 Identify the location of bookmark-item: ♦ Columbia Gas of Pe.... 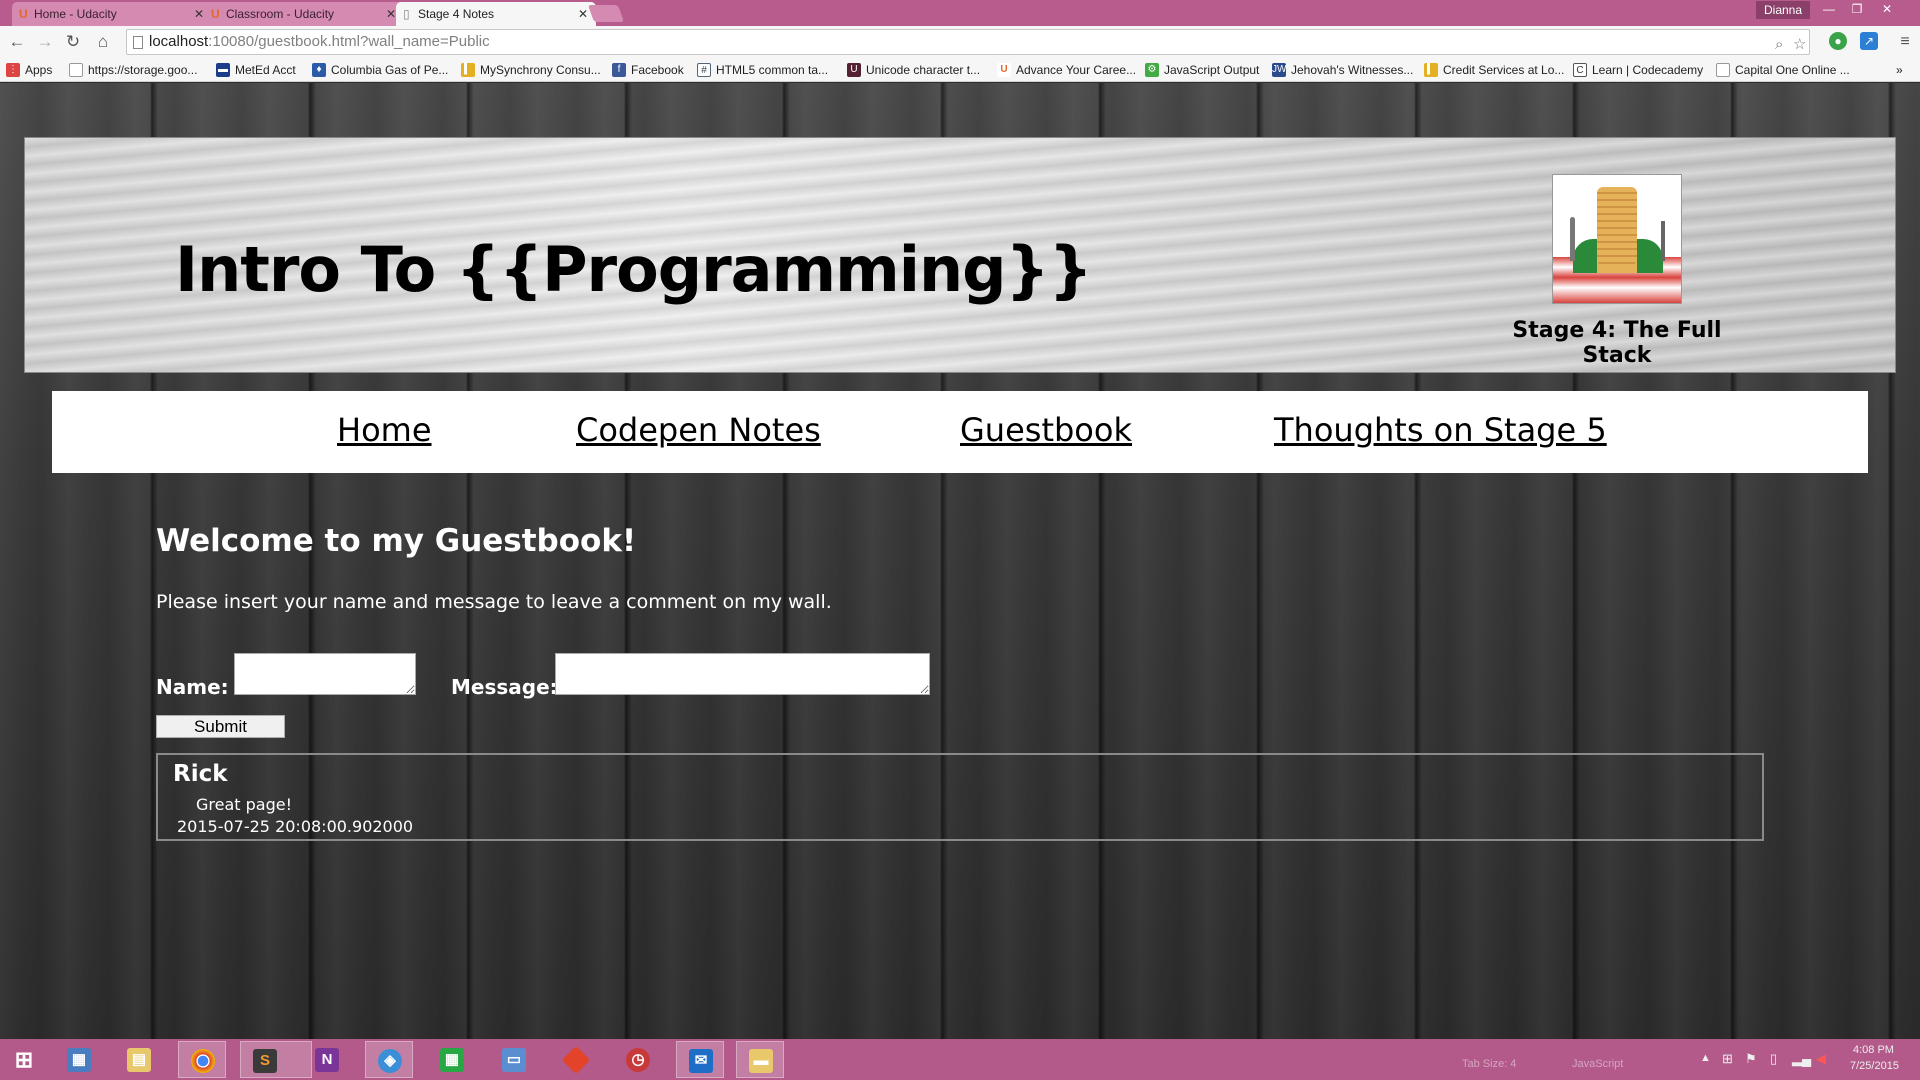
(380, 70).